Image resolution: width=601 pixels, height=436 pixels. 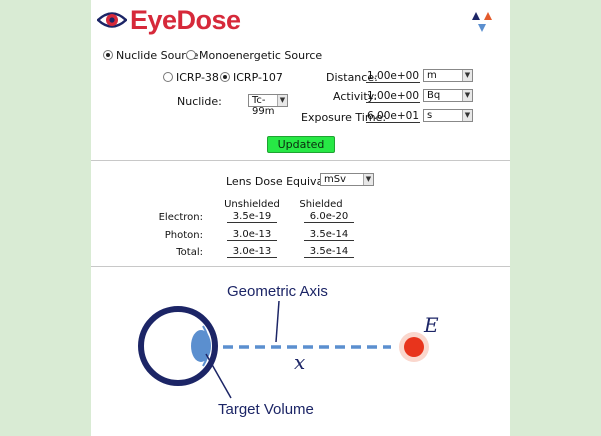 I want to click on brand-triangles-icon, so click(x=482, y=22).